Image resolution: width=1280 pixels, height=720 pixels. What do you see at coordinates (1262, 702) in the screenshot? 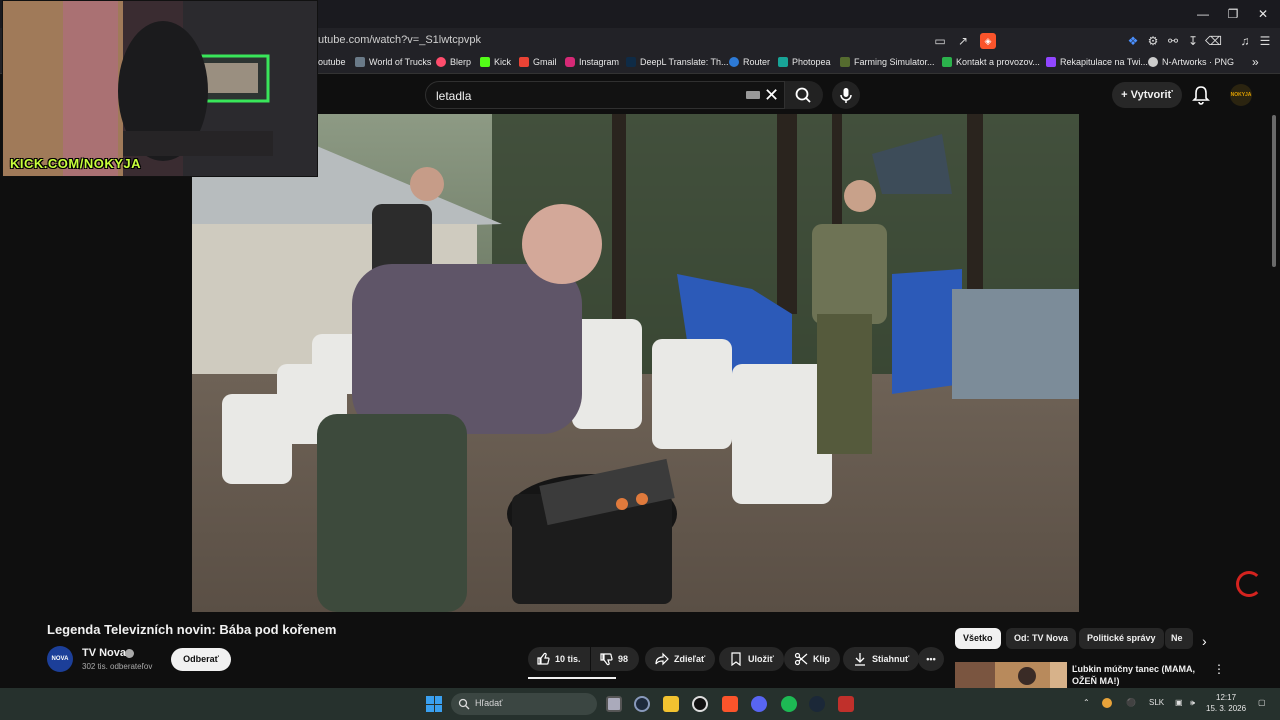
I see `notifications-tray-icon: ▢` at bounding box center [1262, 702].